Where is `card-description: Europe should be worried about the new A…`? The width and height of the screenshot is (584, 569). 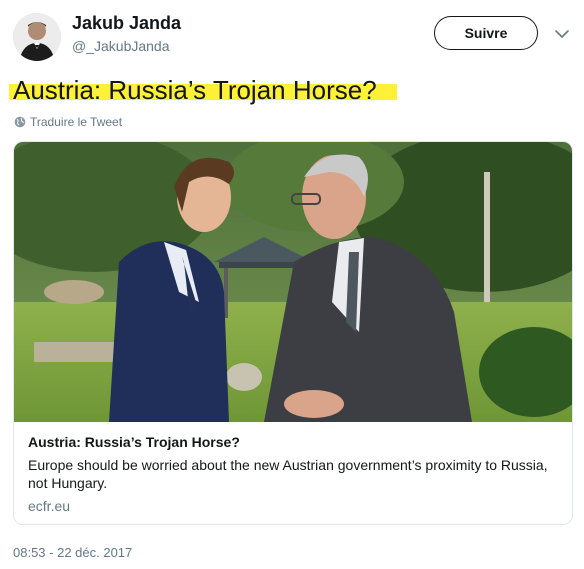
card-description: Europe should be worried about the new A… is located at coordinates (288, 474).